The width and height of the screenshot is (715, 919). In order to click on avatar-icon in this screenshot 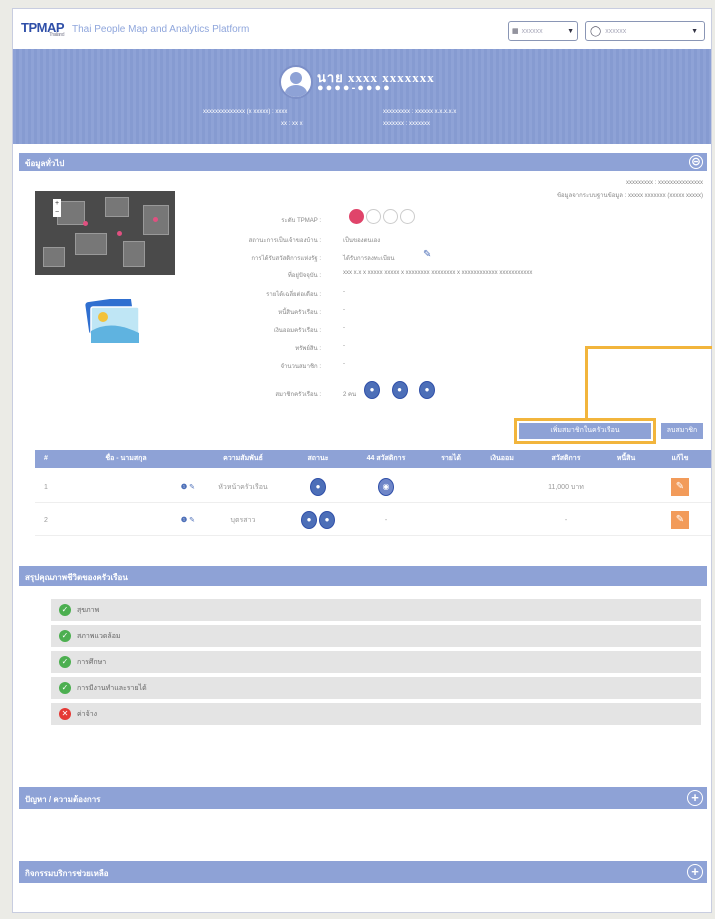, I will do `click(296, 82)`.